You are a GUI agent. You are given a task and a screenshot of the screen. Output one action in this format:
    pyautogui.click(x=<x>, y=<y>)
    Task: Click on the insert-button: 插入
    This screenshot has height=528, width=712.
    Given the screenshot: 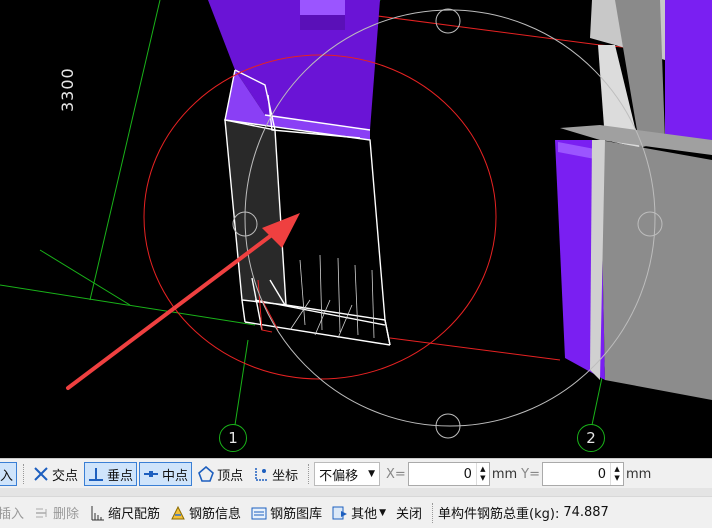 What is the action you would take?
    pyautogui.click(x=14, y=513)
    